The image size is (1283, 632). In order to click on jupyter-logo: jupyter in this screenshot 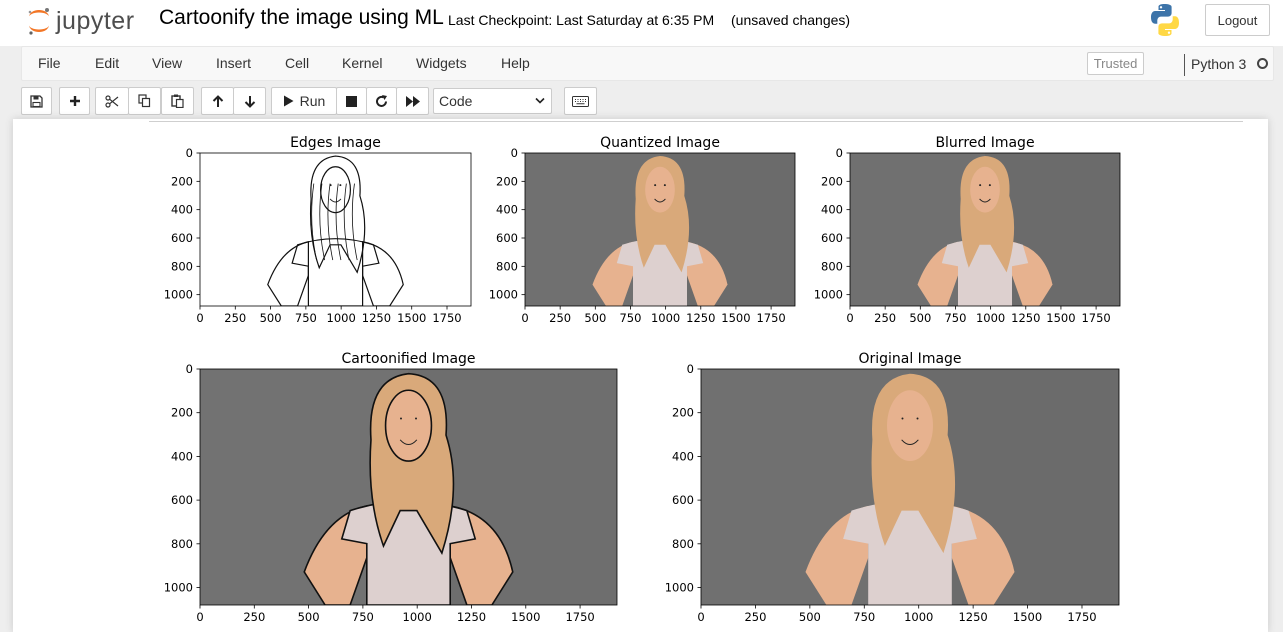, I will do `click(80, 21)`.